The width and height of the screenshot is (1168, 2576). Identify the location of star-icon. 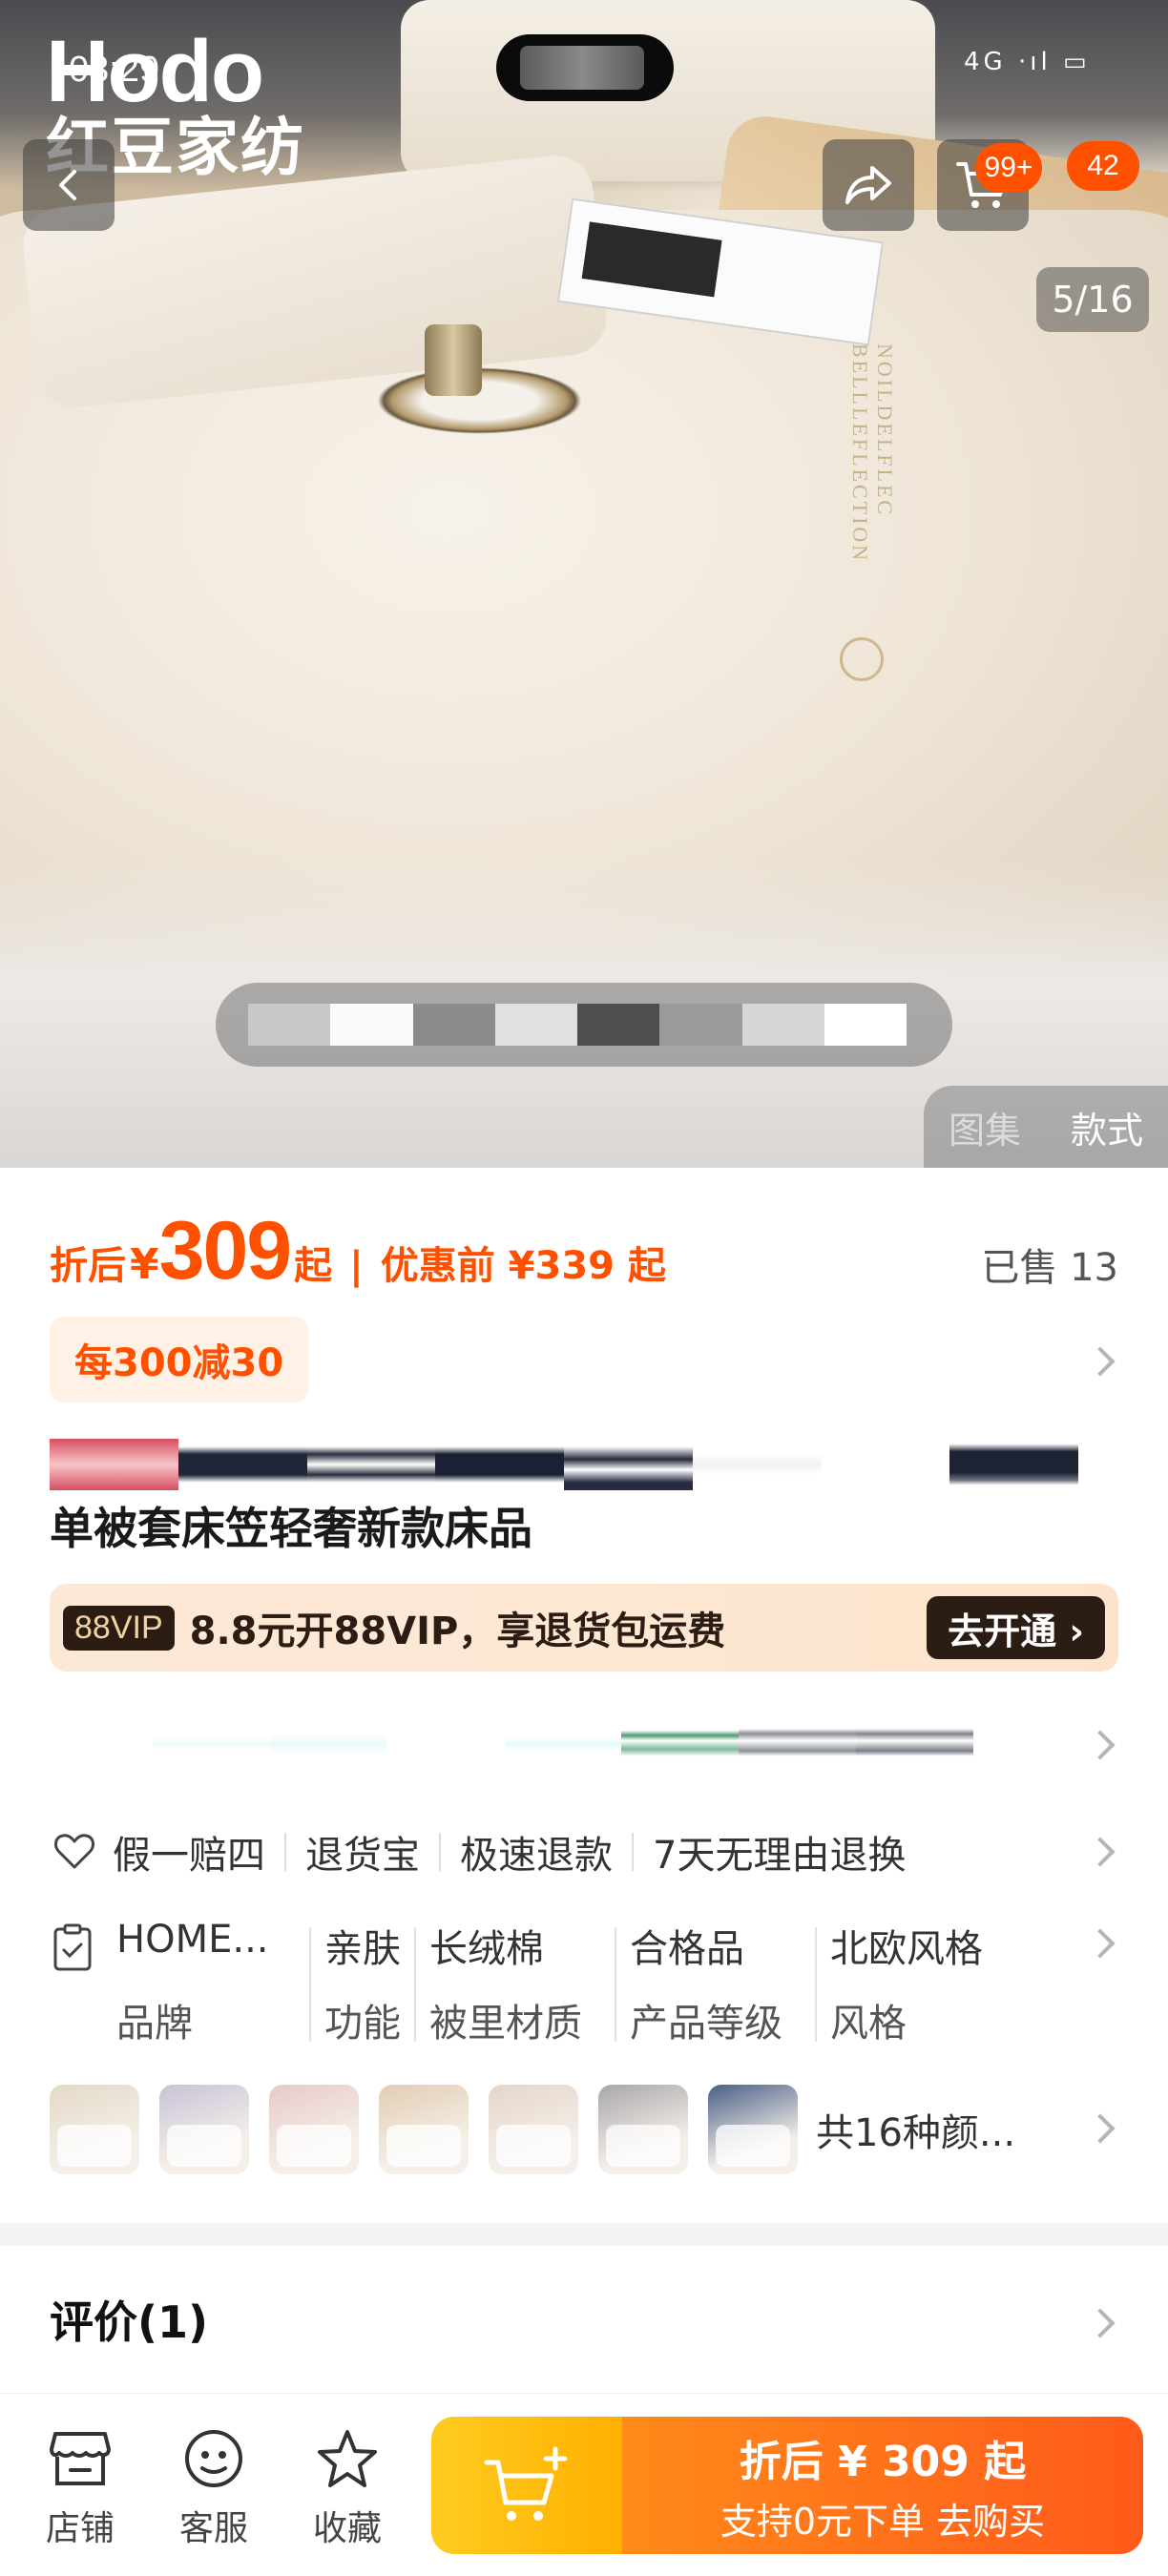
(347, 2458).